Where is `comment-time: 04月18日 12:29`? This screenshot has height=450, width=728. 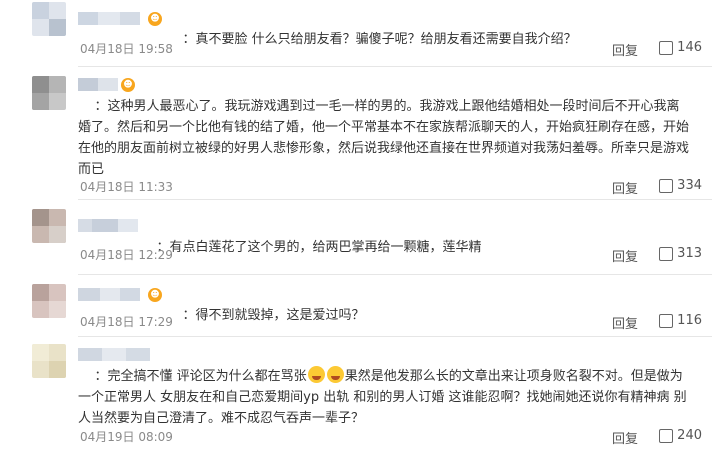 comment-time: 04月18日 12:29 is located at coordinates (126, 255).